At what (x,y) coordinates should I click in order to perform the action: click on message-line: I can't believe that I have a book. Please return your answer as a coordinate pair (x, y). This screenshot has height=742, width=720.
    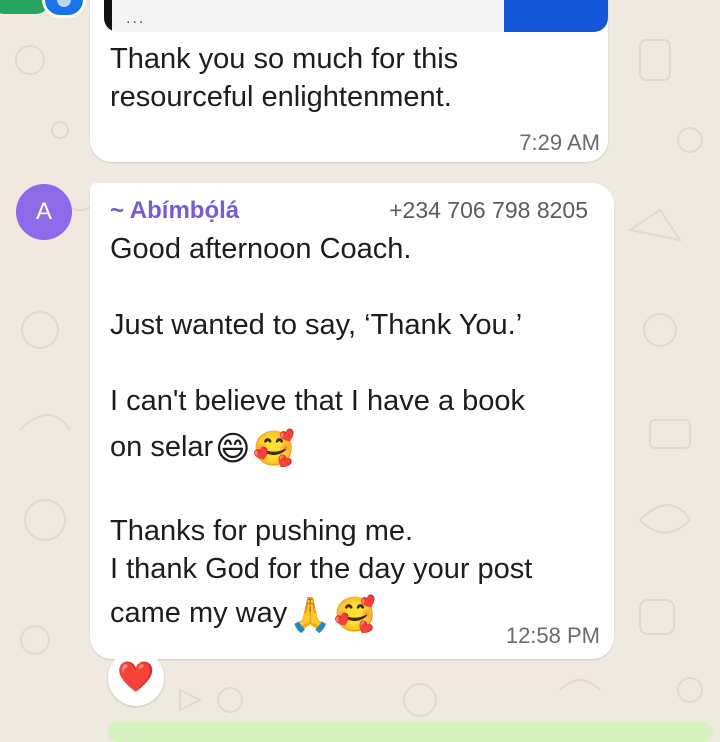
    Looking at the image, I should click on (318, 401).